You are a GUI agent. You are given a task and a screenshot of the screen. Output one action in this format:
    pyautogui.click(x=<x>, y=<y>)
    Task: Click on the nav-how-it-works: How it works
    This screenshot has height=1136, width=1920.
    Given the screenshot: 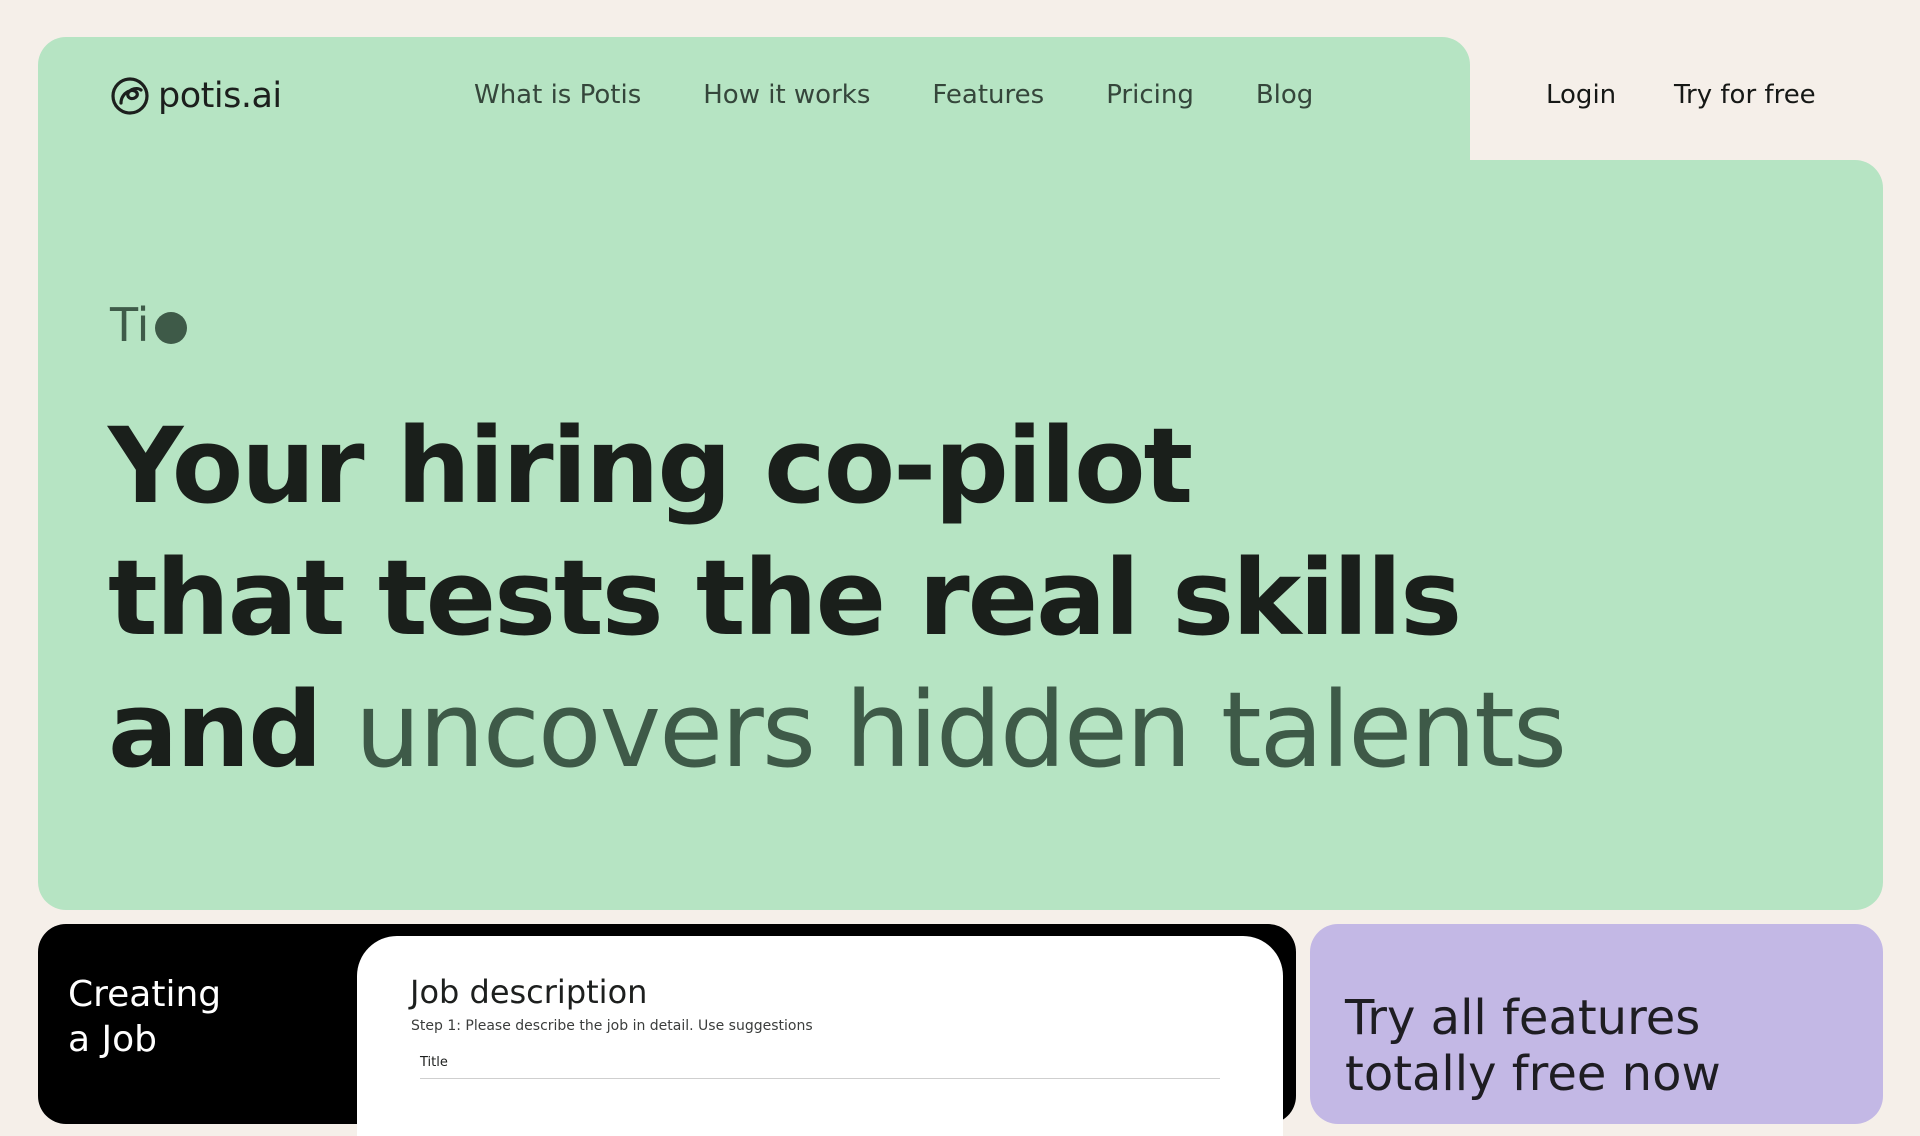 What is the action you would take?
    pyautogui.click(x=786, y=95)
    